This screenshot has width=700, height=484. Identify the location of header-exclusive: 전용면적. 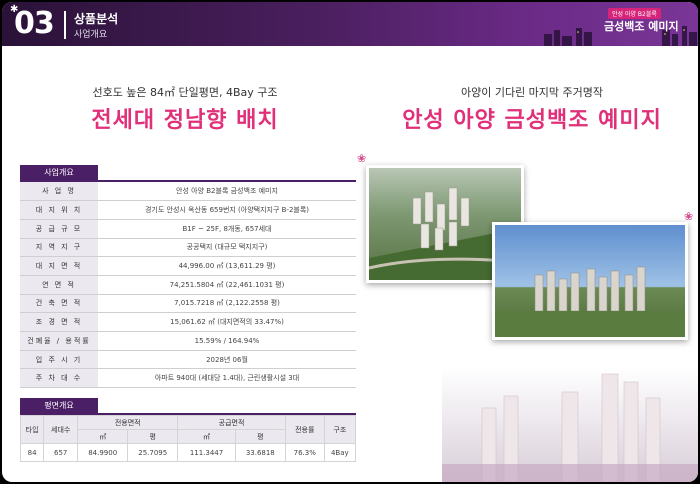
(128, 422).